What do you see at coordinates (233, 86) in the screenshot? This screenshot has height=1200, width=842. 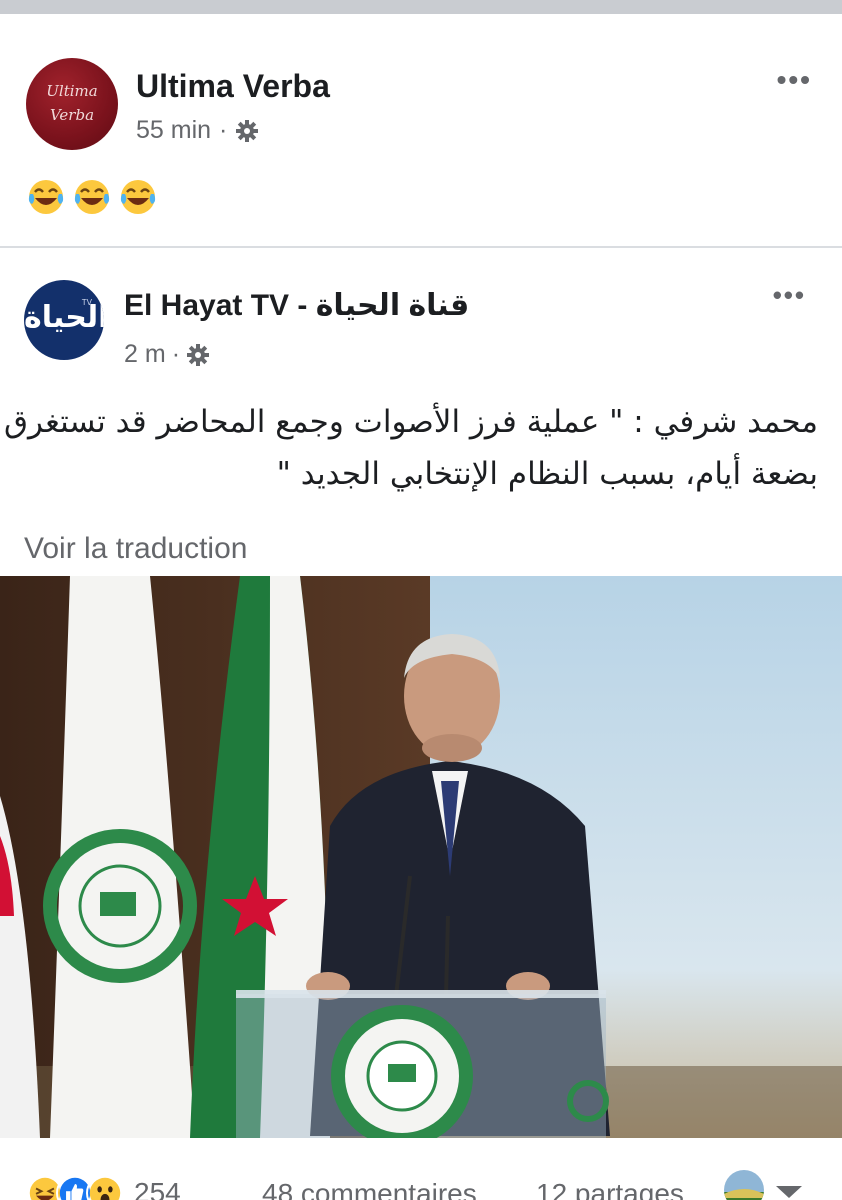 I see `author-name: Ultima Verba` at bounding box center [233, 86].